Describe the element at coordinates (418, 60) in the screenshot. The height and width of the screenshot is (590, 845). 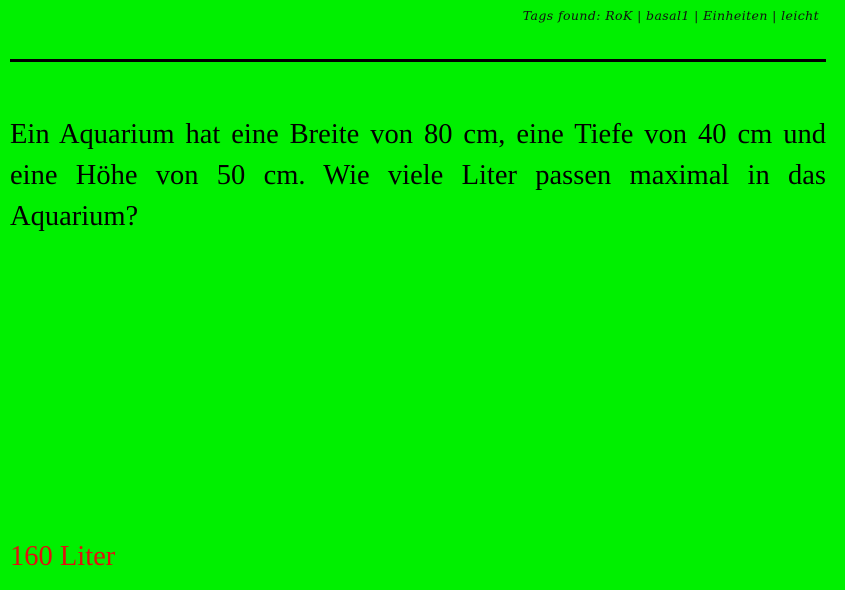
I see `header-divider` at that location.